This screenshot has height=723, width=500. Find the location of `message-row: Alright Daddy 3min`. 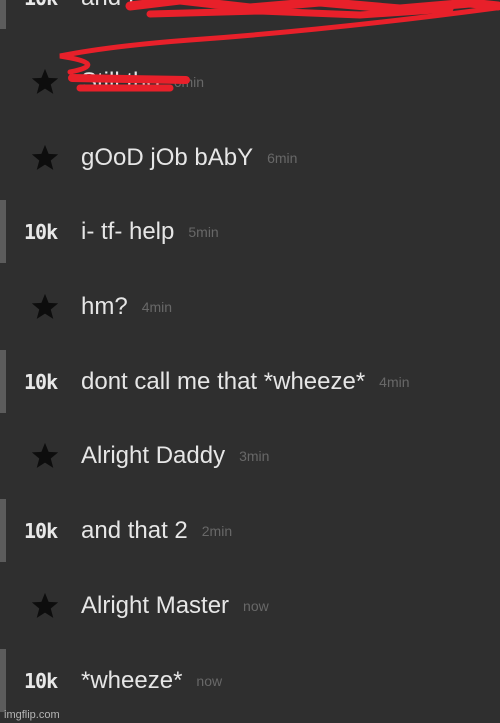

message-row: Alright Daddy 3min is located at coordinates (250, 455).